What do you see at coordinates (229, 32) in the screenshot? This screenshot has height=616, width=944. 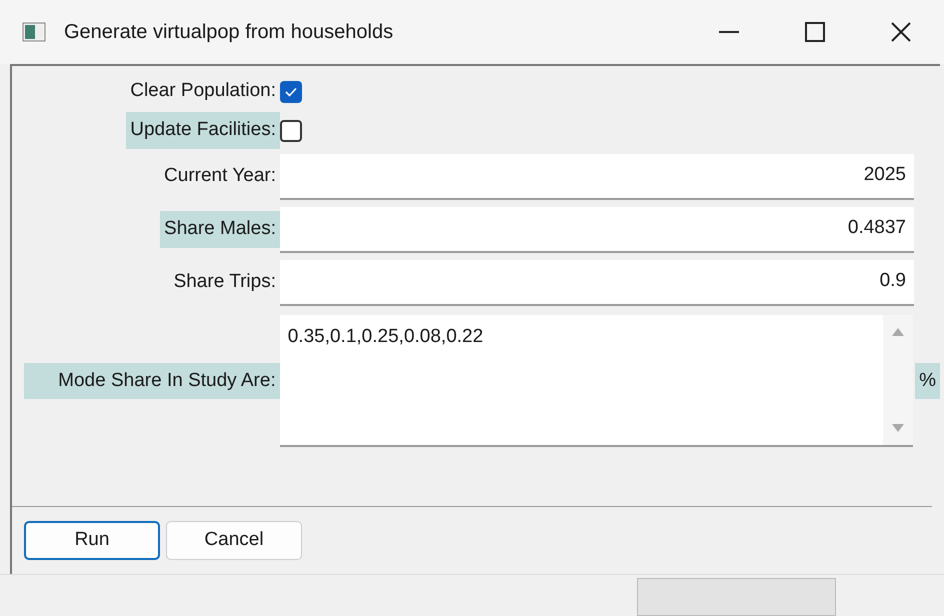 I see `window-title: Generate virtualpop from households` at bounding box center [229, 32].